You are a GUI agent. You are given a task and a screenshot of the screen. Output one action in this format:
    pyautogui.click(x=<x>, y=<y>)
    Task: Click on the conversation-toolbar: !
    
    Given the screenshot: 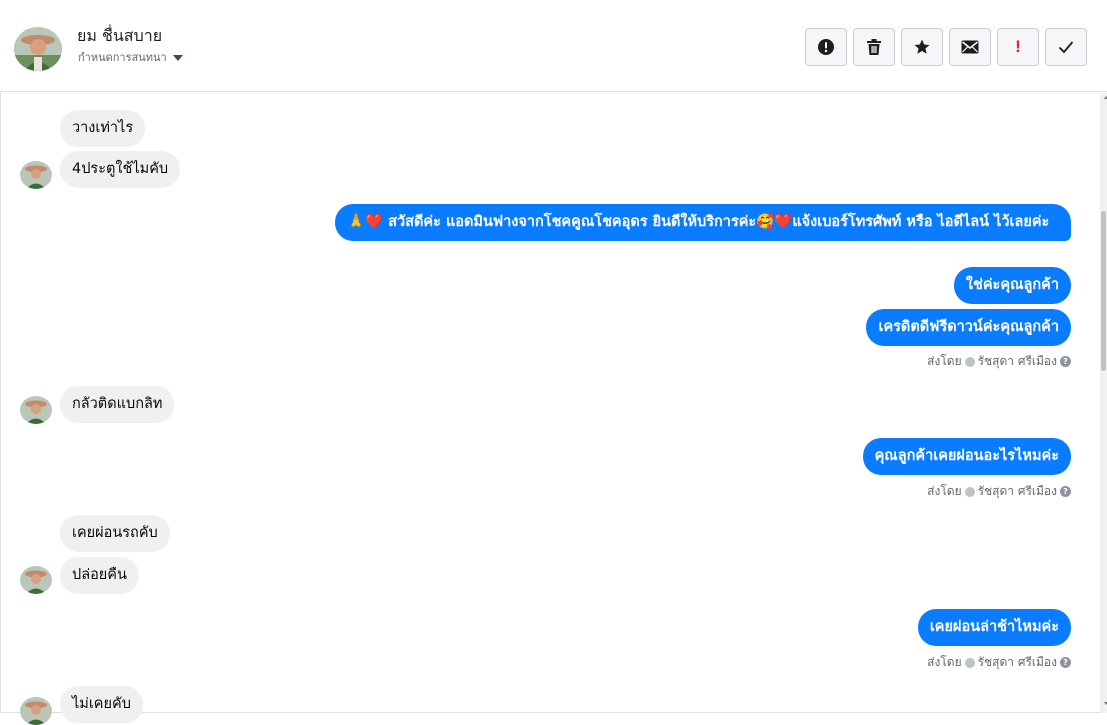 What is the action you would take?
    pyautogui.click(x=946, y=47)
    